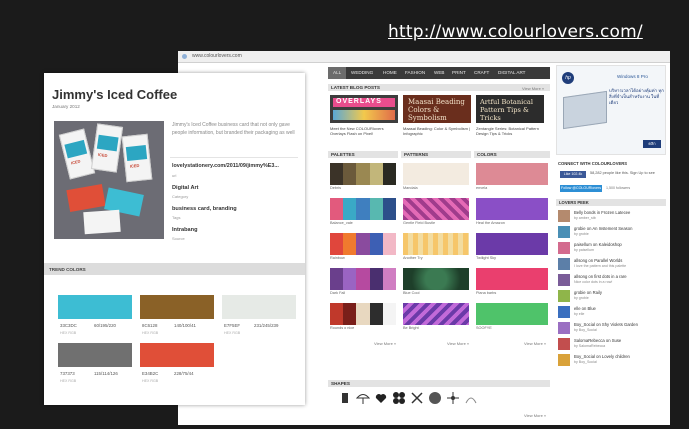 The image size is (689, 429). I want to click on nav-item-home: HOME, so click(390, 72).